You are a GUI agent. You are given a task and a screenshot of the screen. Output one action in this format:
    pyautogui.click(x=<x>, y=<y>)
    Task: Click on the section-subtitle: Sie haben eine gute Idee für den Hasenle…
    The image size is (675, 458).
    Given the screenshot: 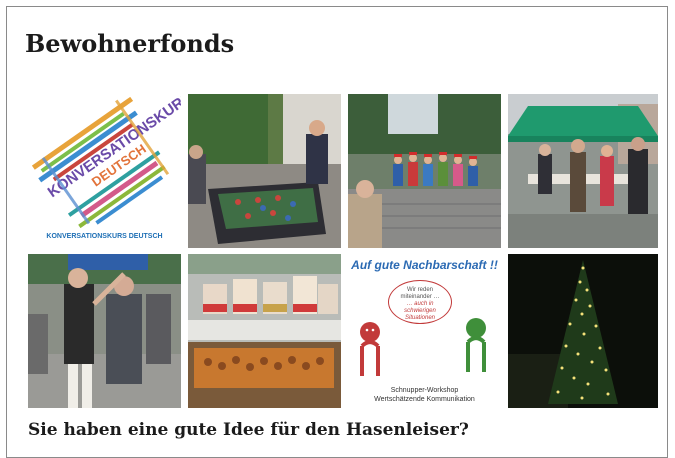 What is the action you would take?
    pyautogui.click(x=248, y=430)
    